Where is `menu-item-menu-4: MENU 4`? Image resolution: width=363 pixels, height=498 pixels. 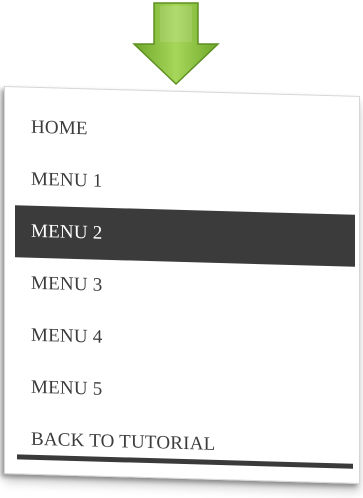 menu-item-menu-4: MENU 4 is located at coordinates (185, 339).